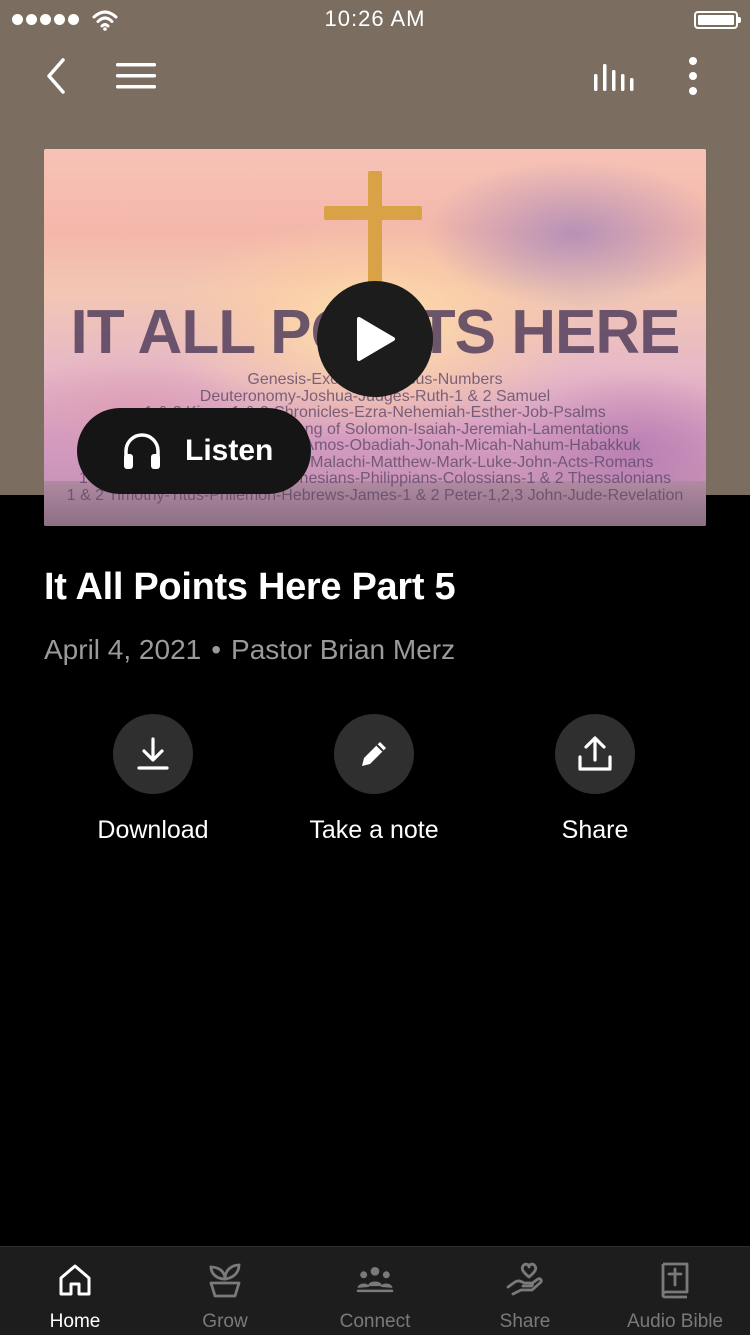  I want to click on play-button, so click(375, 339).